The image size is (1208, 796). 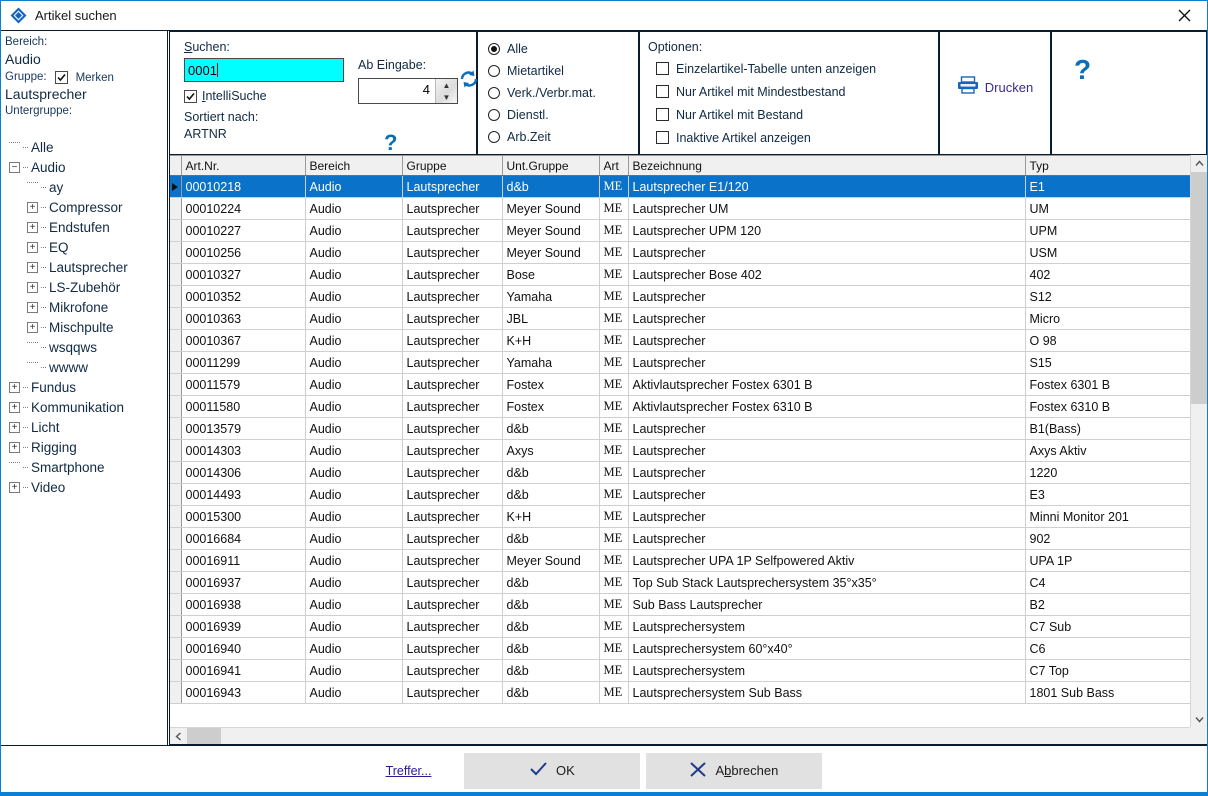 I want to click on tree-item-fundus: + Fundus, so click(x=86, y=387).